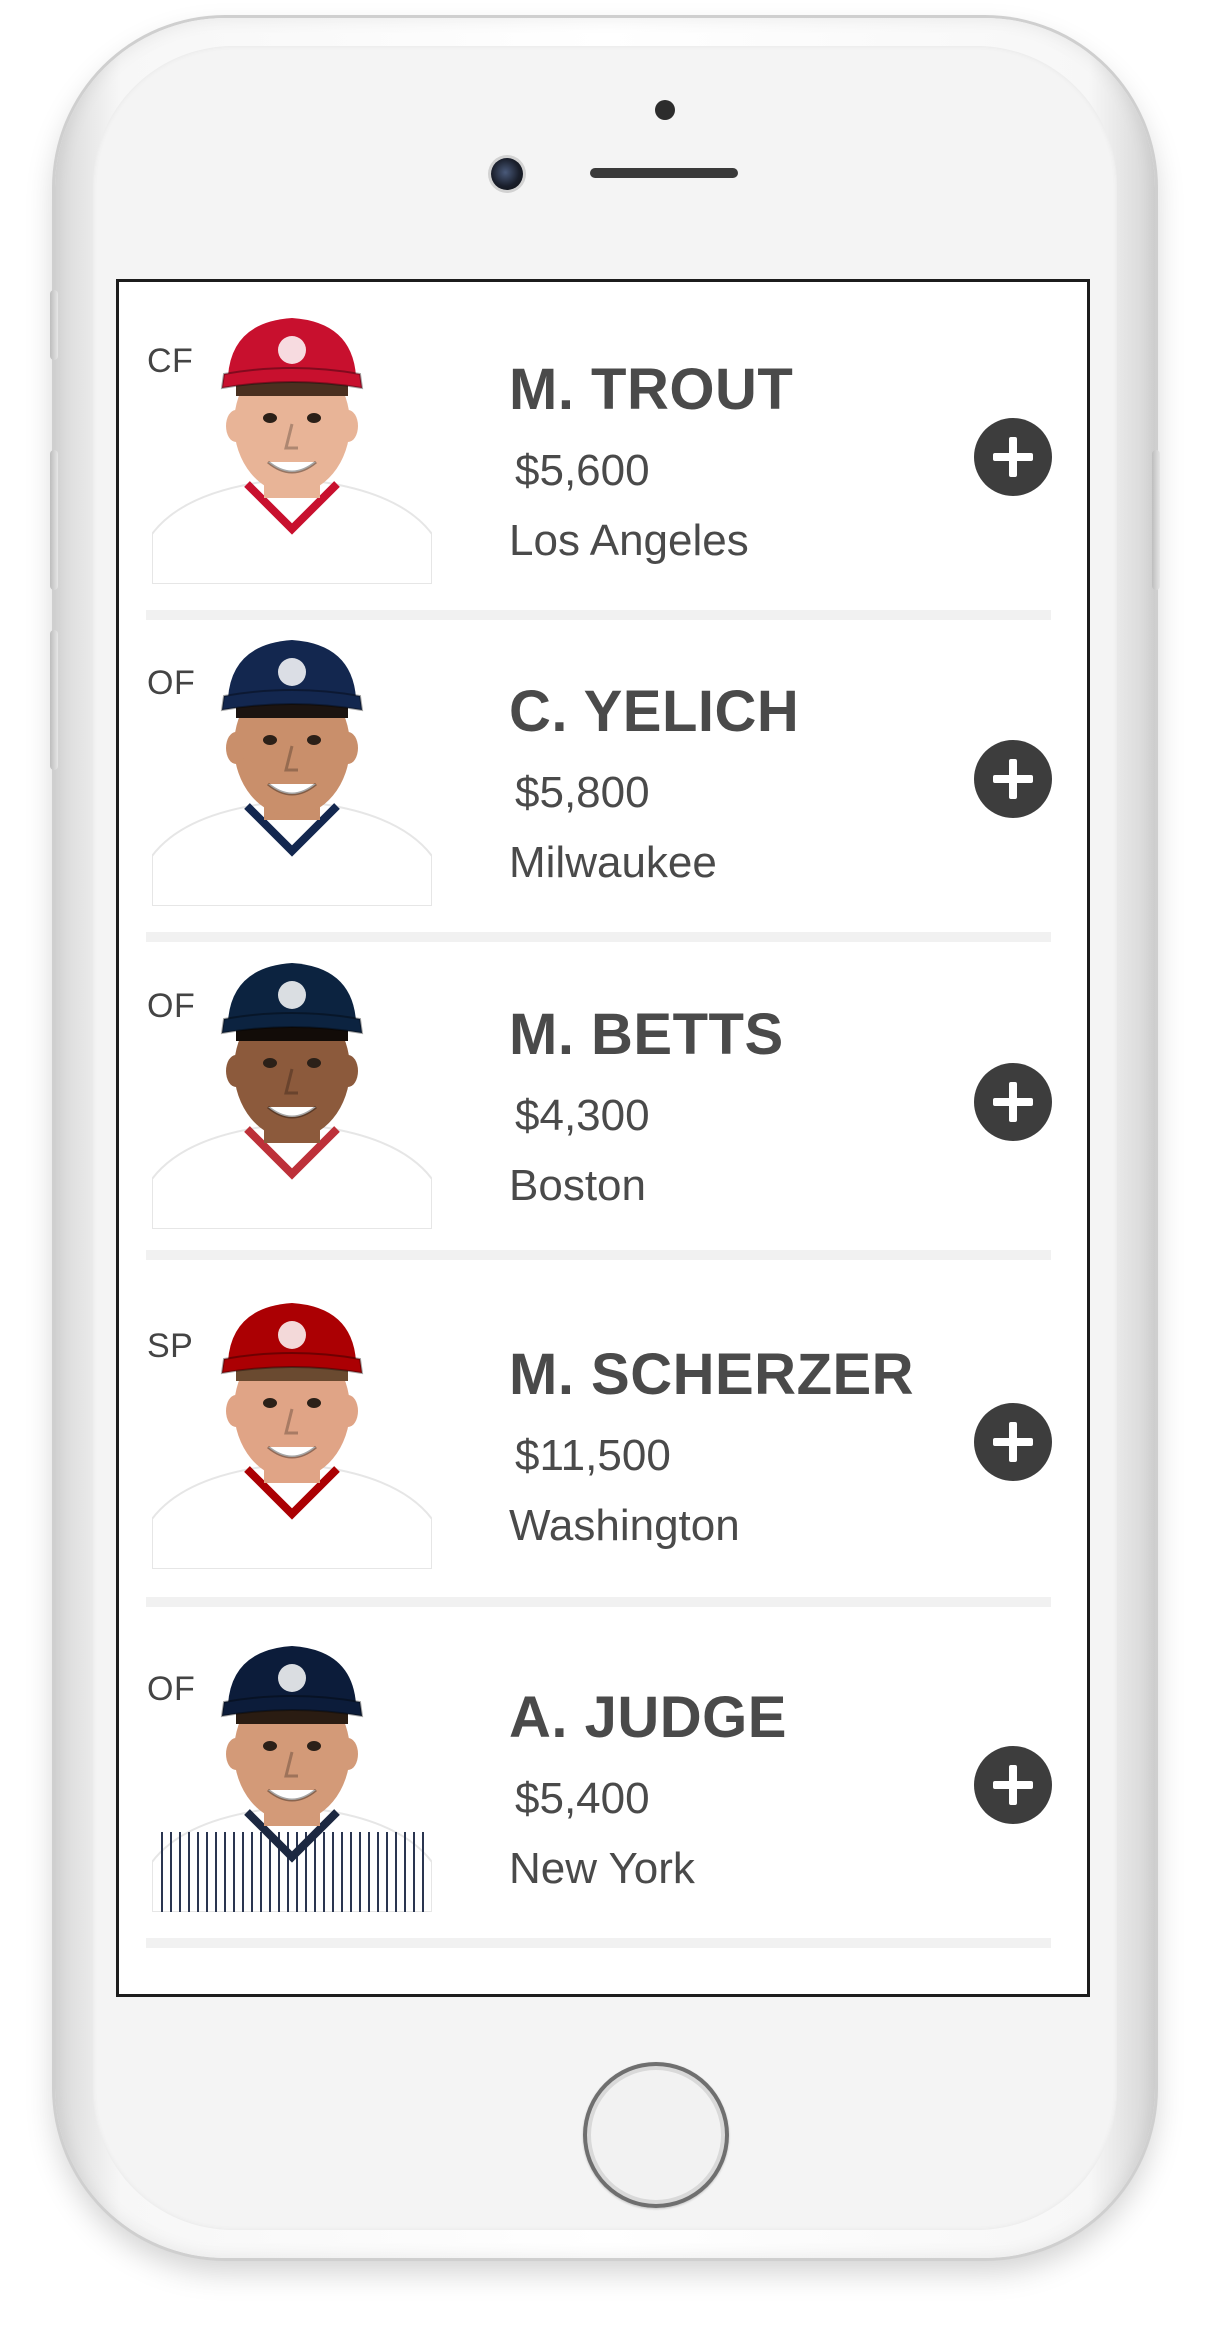 The image size is (1216, 2335). Describe the element at coordinates (170, 361) in the screenshot. I see `player-position: CF` at that location.